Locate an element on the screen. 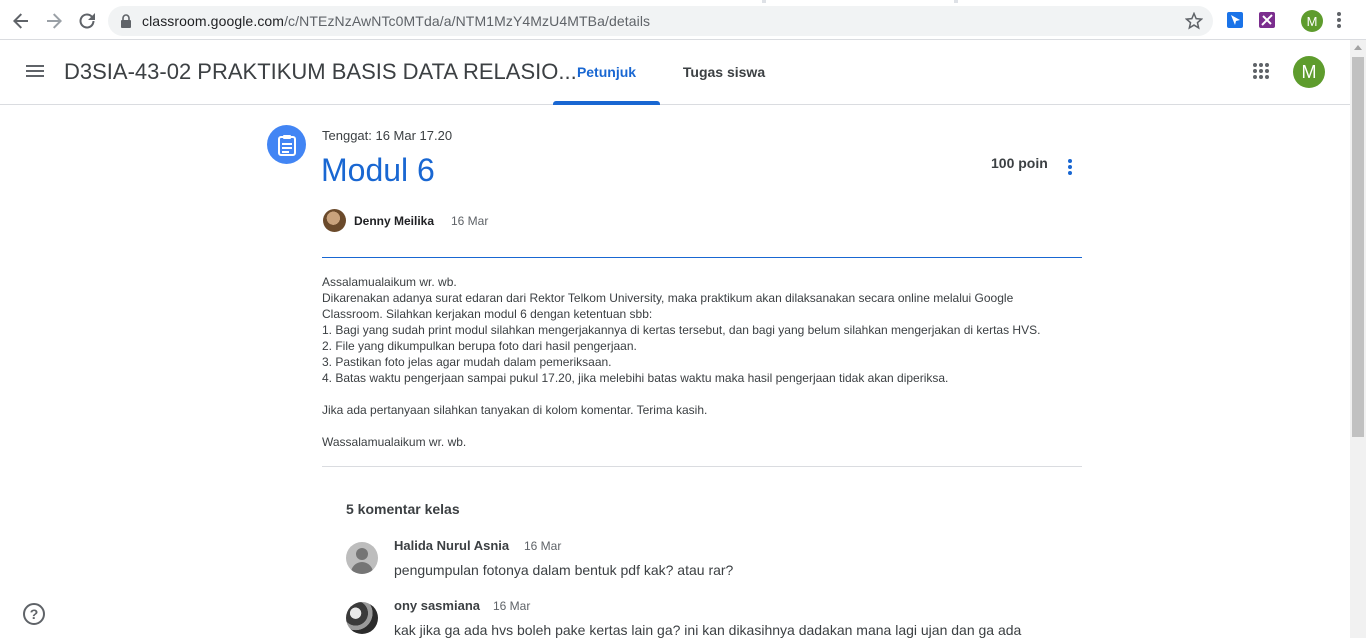 The height and width of the screenshot is (638, 1366). clipboard-icon is located at coordinates (286, 145).